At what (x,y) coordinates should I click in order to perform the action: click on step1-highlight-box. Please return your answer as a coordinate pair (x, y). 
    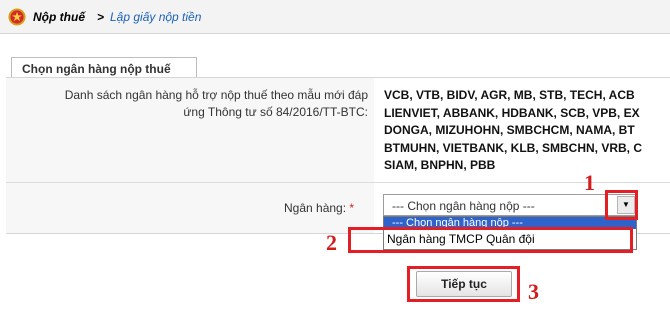
    Looking at the image, I should click on (621, 205).